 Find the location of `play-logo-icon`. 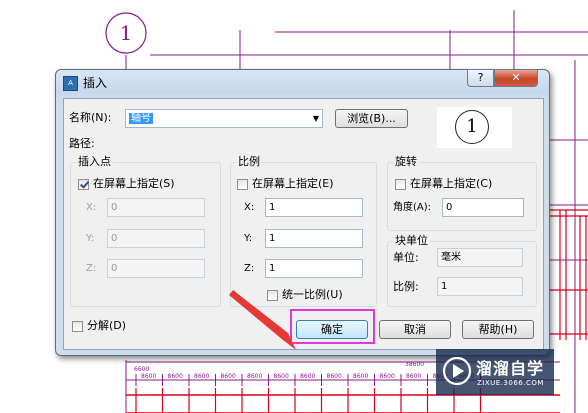

play-logo-icon is located at coordinates (457, 371).